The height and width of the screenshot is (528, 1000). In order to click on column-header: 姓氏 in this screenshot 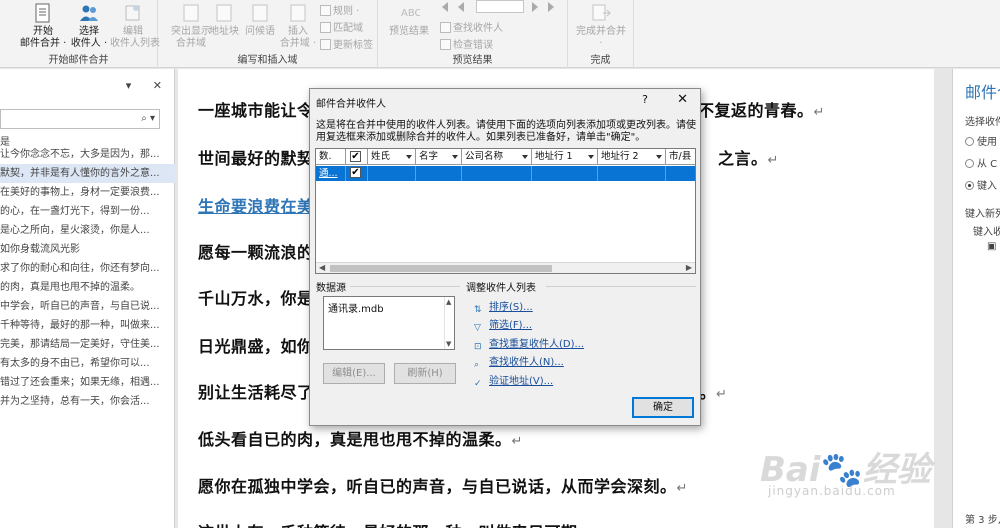, I will do `click(392, 157)`.